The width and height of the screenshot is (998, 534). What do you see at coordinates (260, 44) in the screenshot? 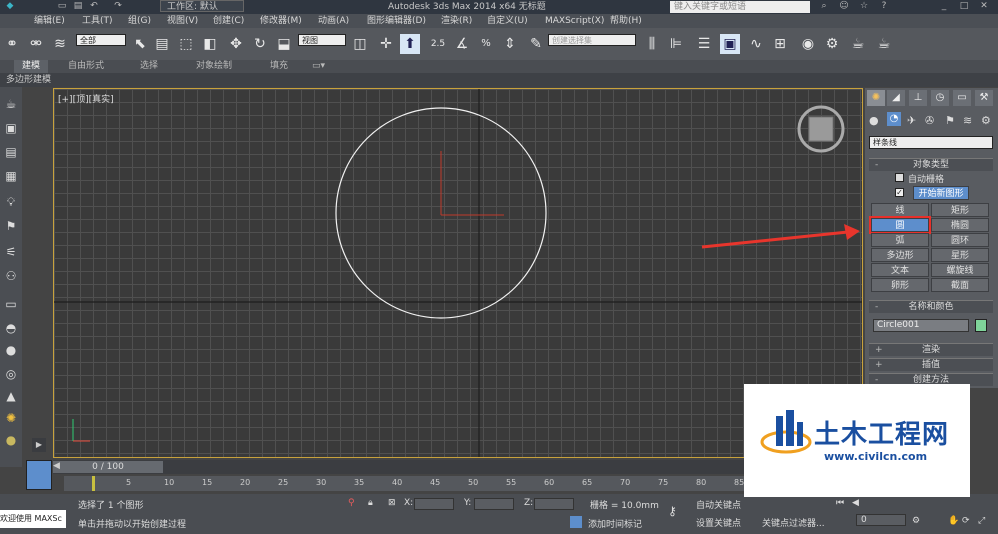
I see `rotate-icon: ↻` at bounding box center [260, 44].